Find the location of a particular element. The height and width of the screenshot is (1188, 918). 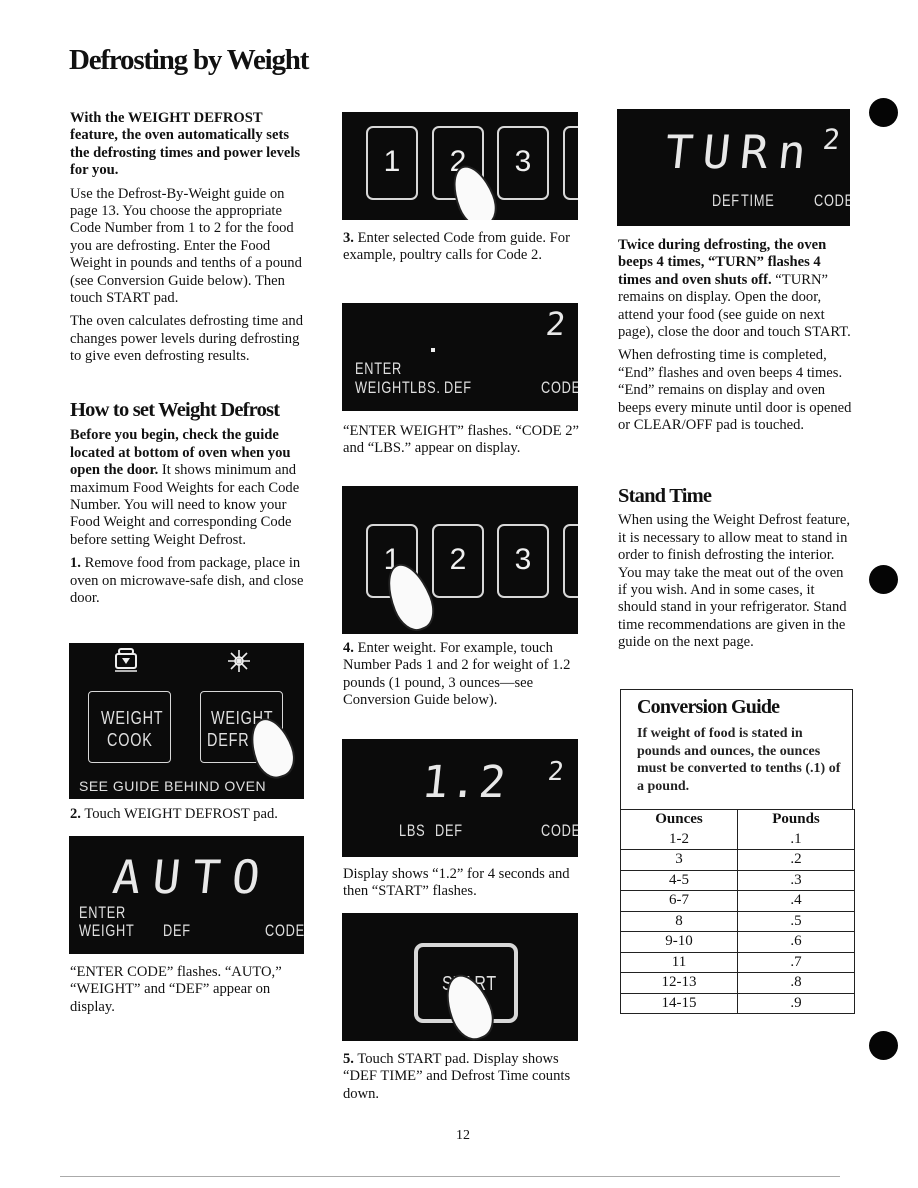

step-2-number: 2. is located at coordinates (75, 814).